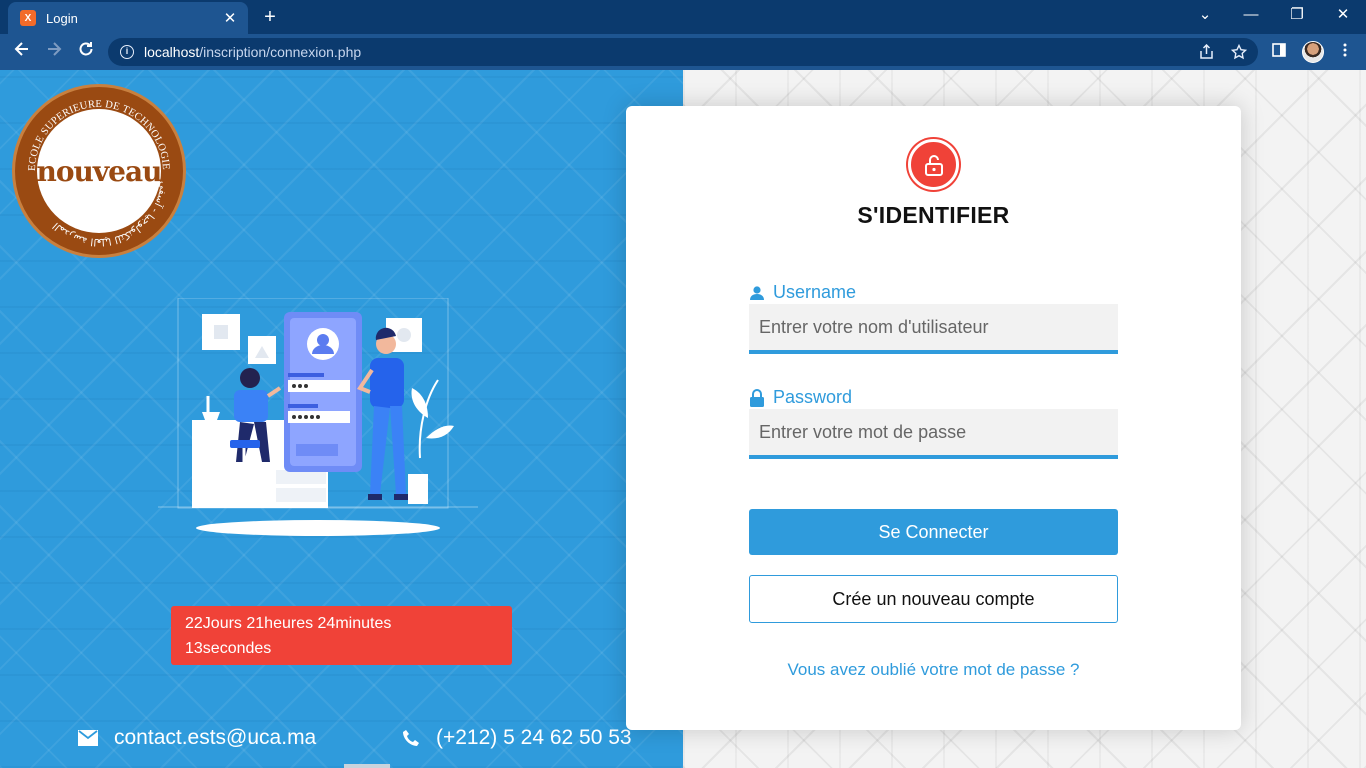 The image size is (1366, 768). I want to click on close-tab-icon: ✕, so click(230, 18).